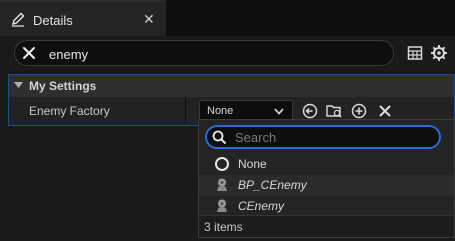  Describe the element at coordinates (415, 53) in the screenshot. I see `grid-icon` at that location.